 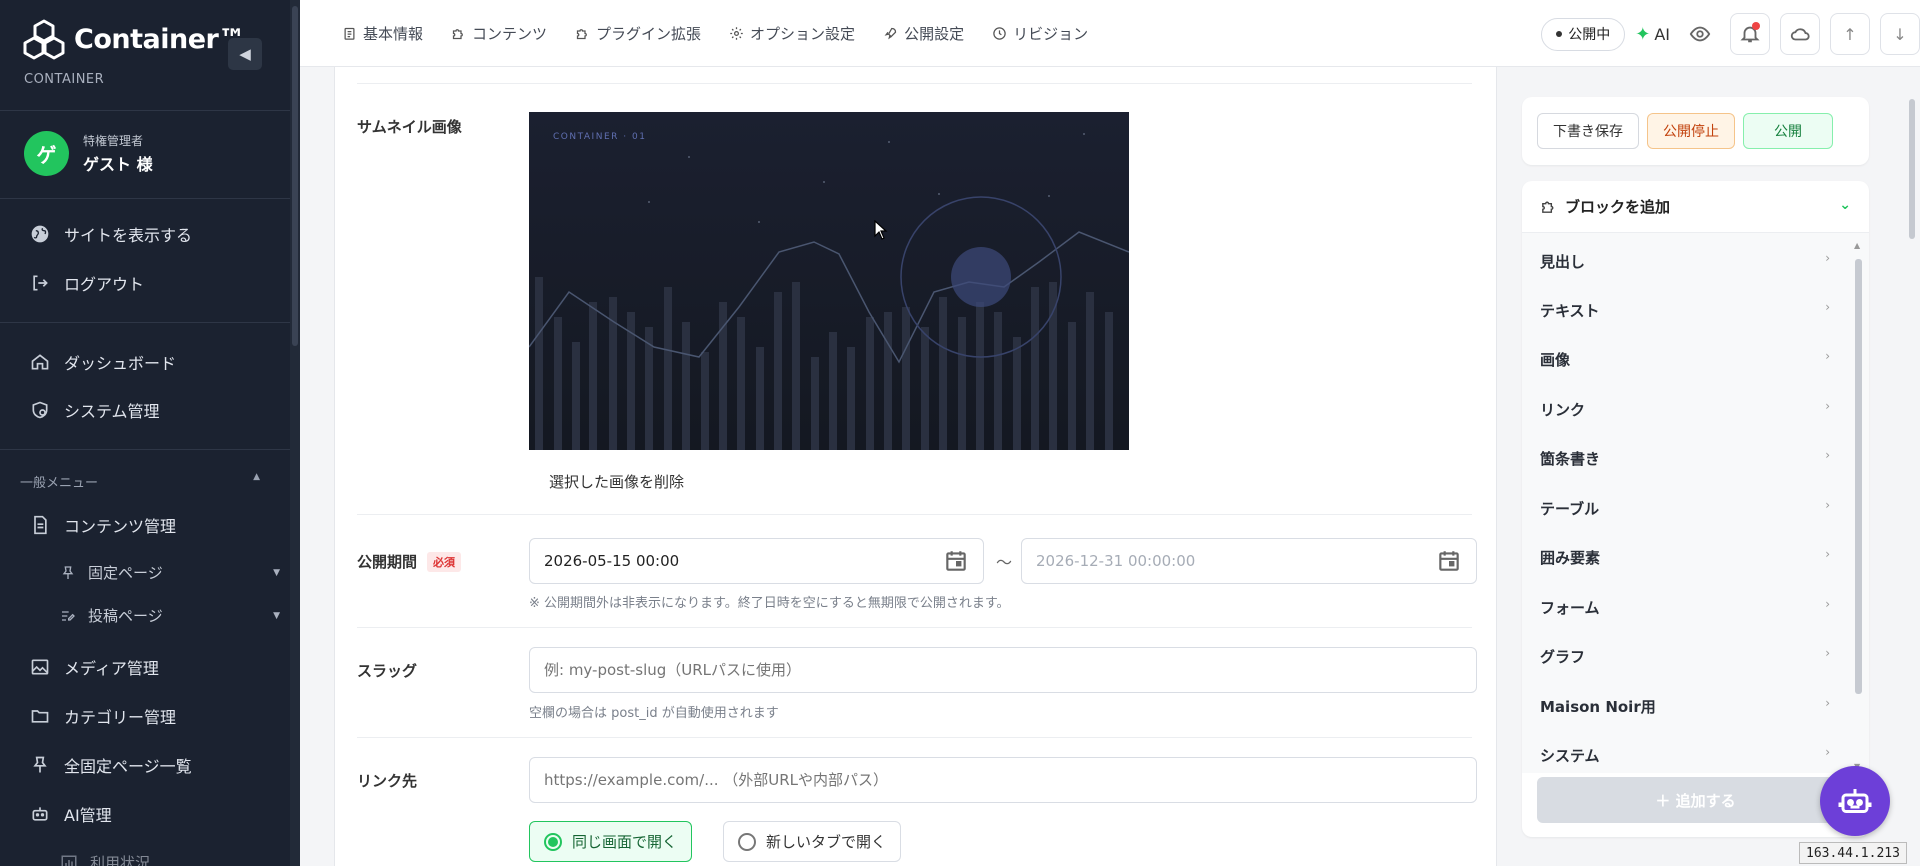 What do you see at coordinates (1652, 34) in the screenshot?
I see `ai-button: ✦ AI` at bounding box center [1652, 34].